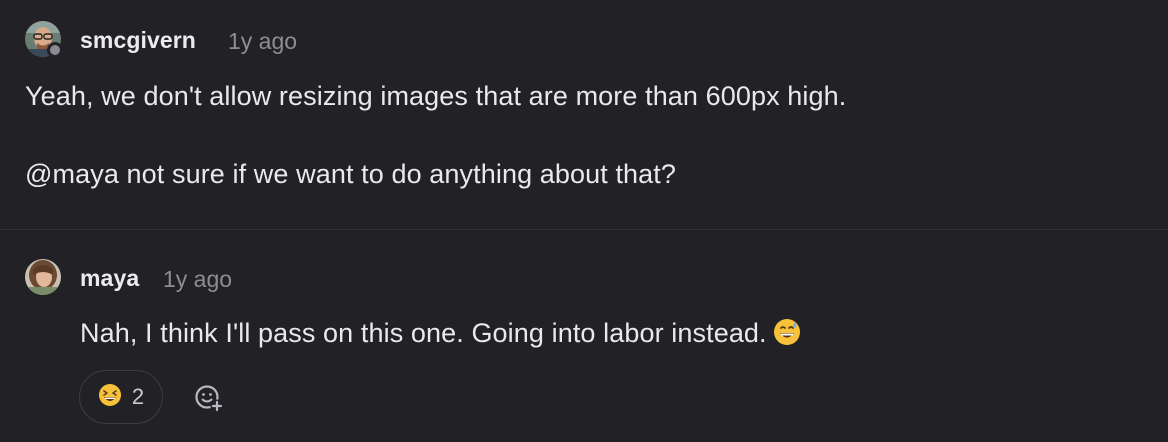  Describe the element at coordinates (109, 278) in the screenshot. I see `author-name: maya` at that location.